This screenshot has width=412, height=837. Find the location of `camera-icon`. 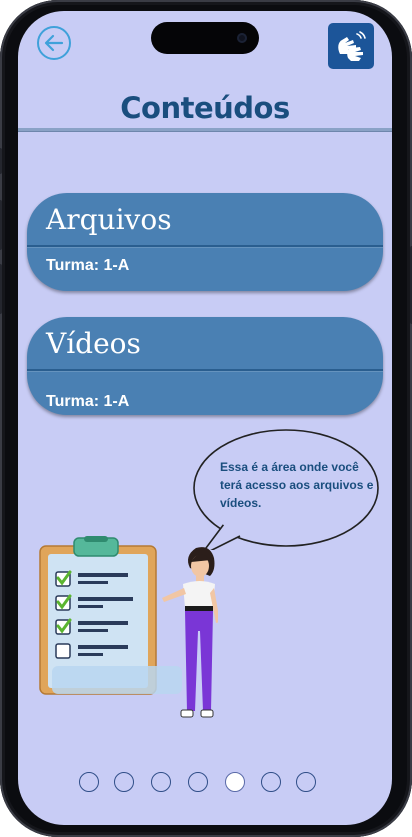

camera-icon is located at coordinates (242, 38).